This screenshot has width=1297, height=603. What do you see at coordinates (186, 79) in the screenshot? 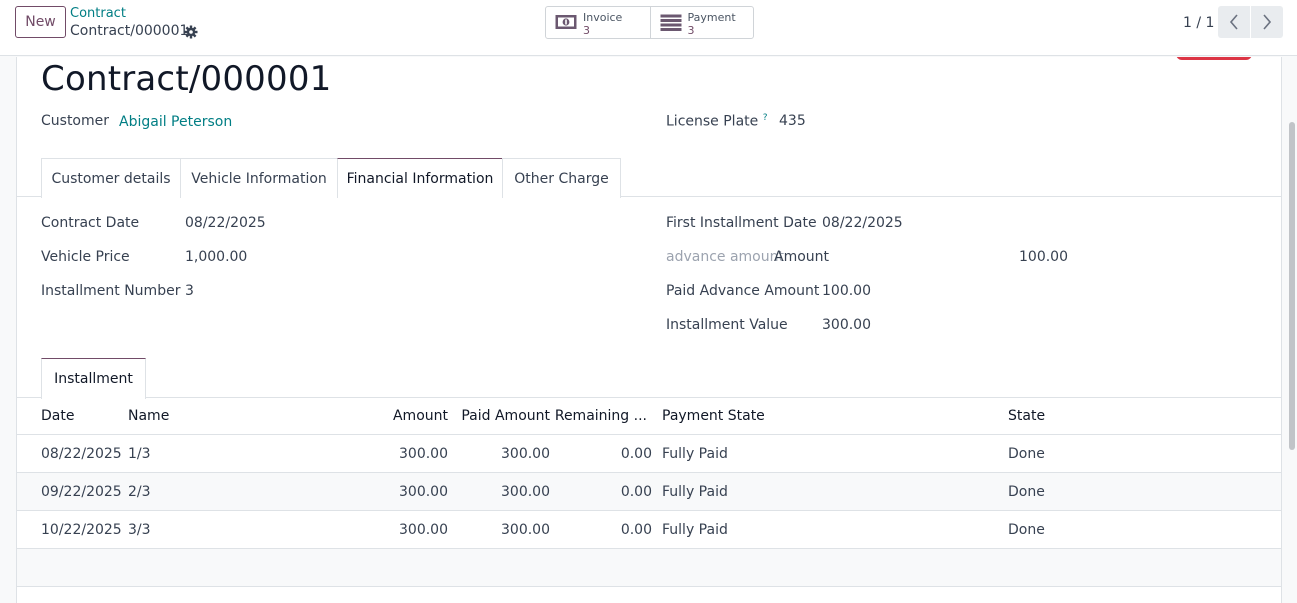
I see `record-title: Contract/000001` at bounding box center [186, 79].